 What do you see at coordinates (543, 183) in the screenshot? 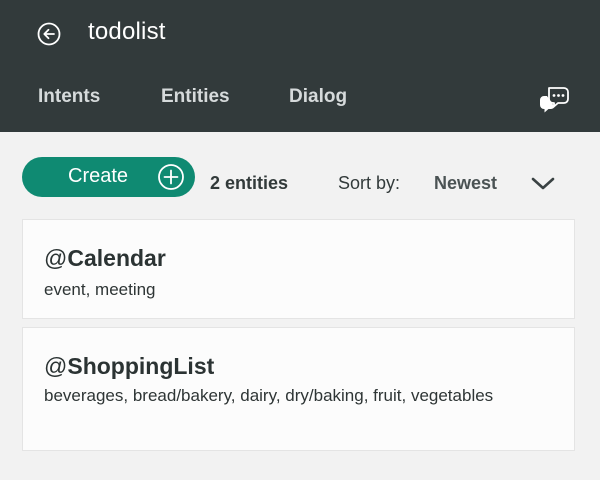
I see `chevron-down-icon` at bounding box center [543, 183].